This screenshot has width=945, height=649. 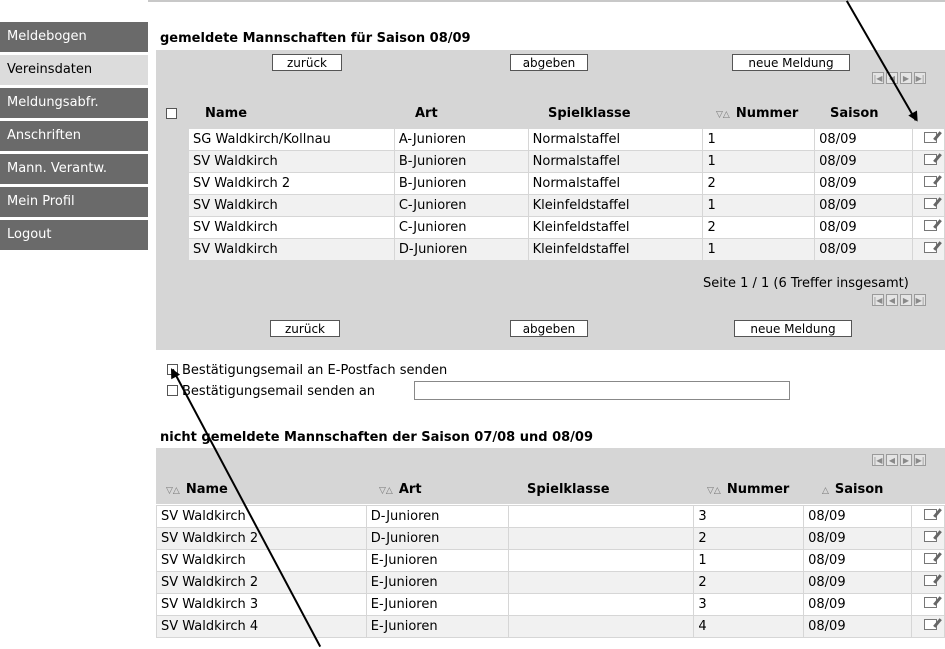 I want to click on back-button-top: zurück, so click(x=307, y=62).